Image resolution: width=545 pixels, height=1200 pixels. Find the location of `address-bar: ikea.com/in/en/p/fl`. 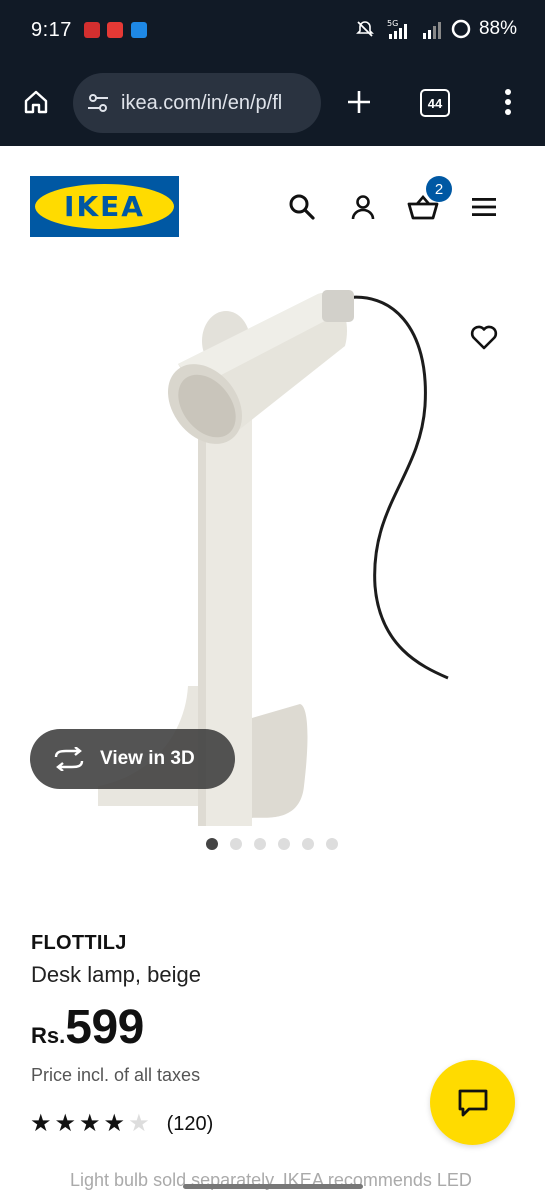

address-bar: ikea.com/in/en/p/fl is located at coordinates (197, 103).